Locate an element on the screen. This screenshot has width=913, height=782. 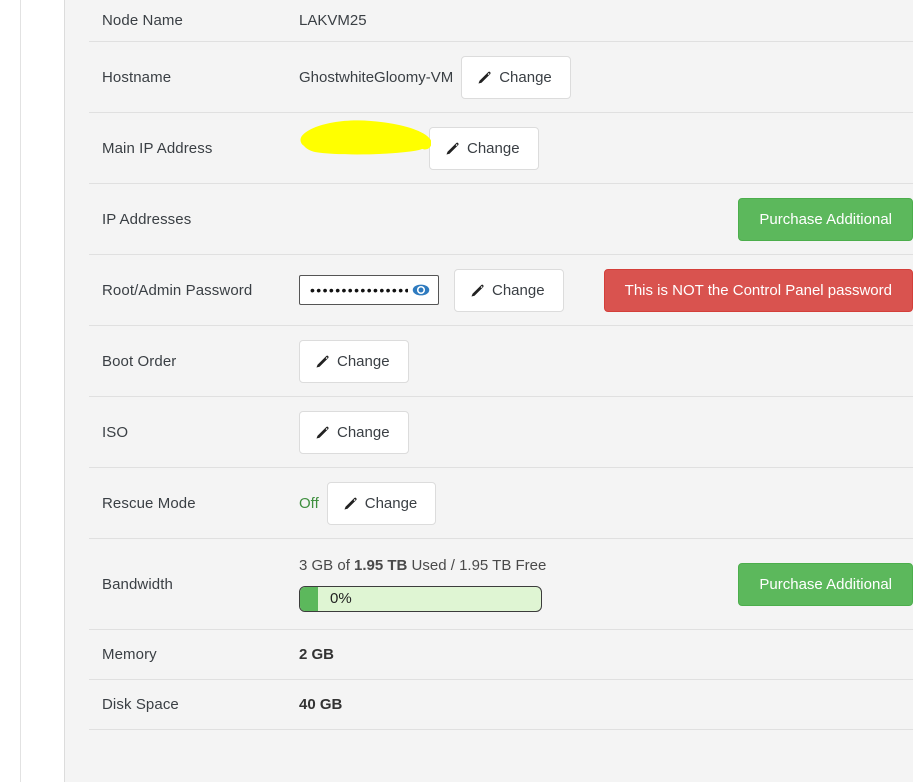
row-label-node-name: Node Name is located at coordinates (142, 20).